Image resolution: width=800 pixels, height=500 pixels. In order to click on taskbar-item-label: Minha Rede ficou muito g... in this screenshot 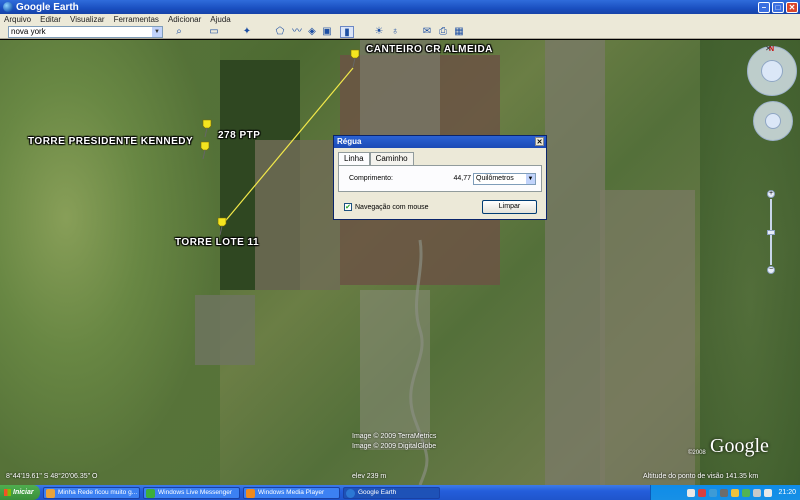, I will do `click(98, 492)`.